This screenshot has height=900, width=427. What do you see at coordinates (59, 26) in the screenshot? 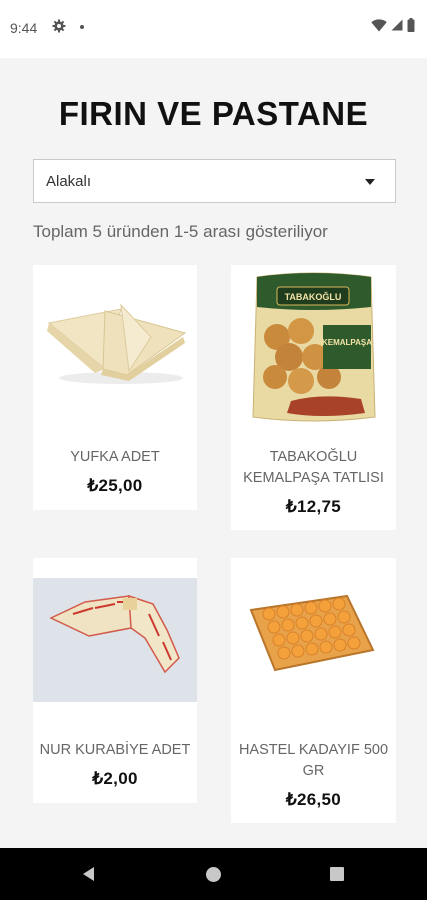
I see `gear-icon` at bounding box center [59, 26].